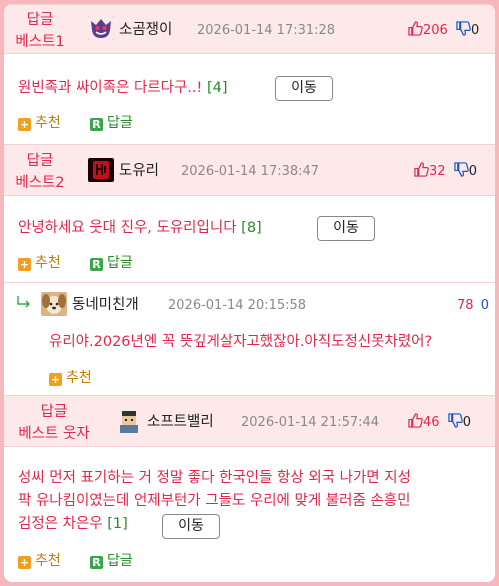  Describe the element at coordinates (24, 303) in the screenshot. I see `reply-arrow-icon` at that location.